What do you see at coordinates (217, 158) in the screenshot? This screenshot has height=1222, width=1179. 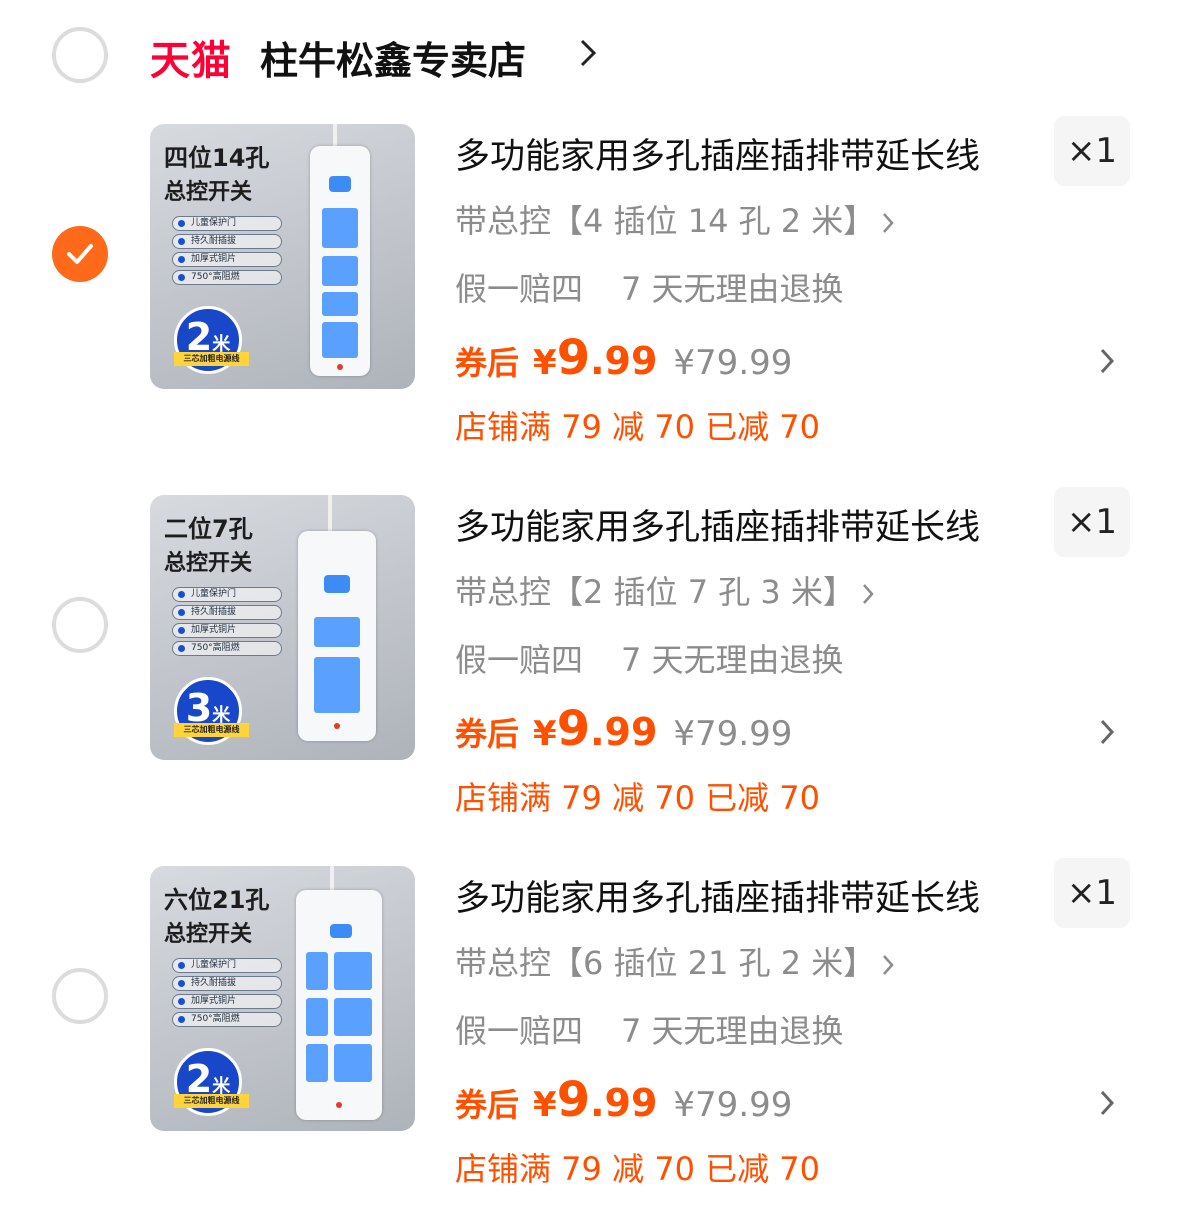 I see `thumb-title: 四位14孔` at bounding box center [217, 158].